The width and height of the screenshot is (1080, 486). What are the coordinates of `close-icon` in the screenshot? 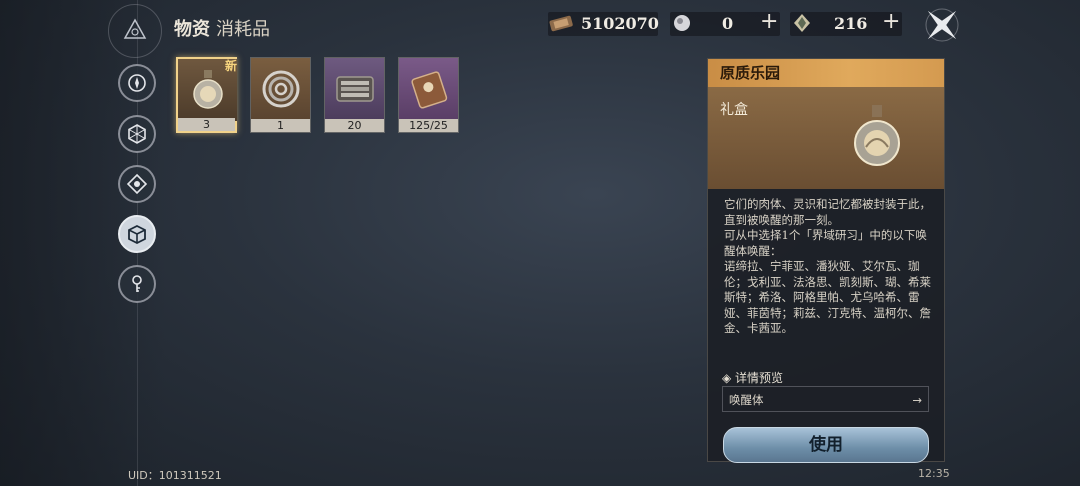 It's located at (942, 25).